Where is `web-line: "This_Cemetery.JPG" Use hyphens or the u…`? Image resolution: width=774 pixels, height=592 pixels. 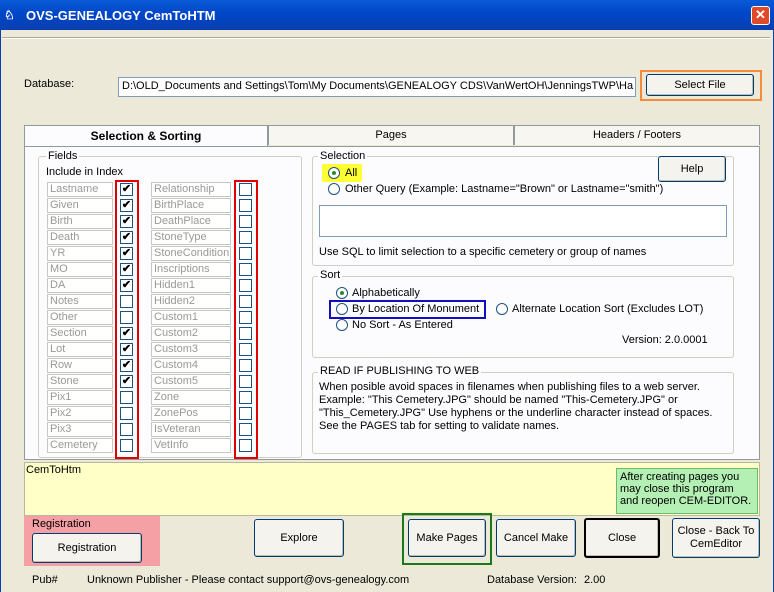 web-line: "This_Cemetery.JPG" Use hyphens or the u… is located at coordinates (516, 413).